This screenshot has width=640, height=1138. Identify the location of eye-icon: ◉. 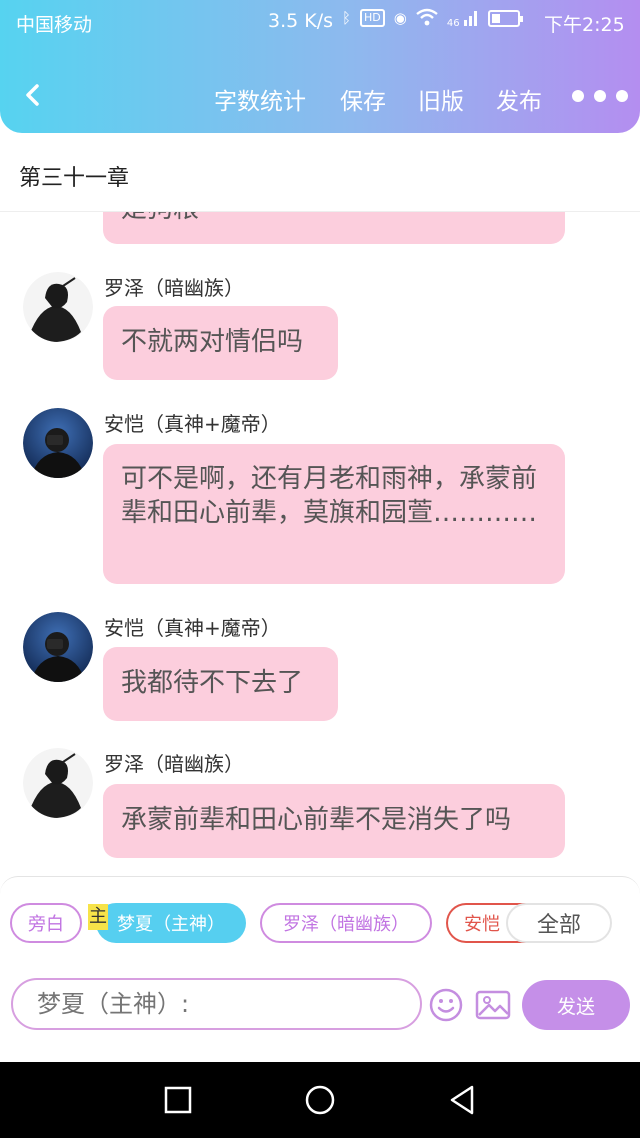
(400, 18).